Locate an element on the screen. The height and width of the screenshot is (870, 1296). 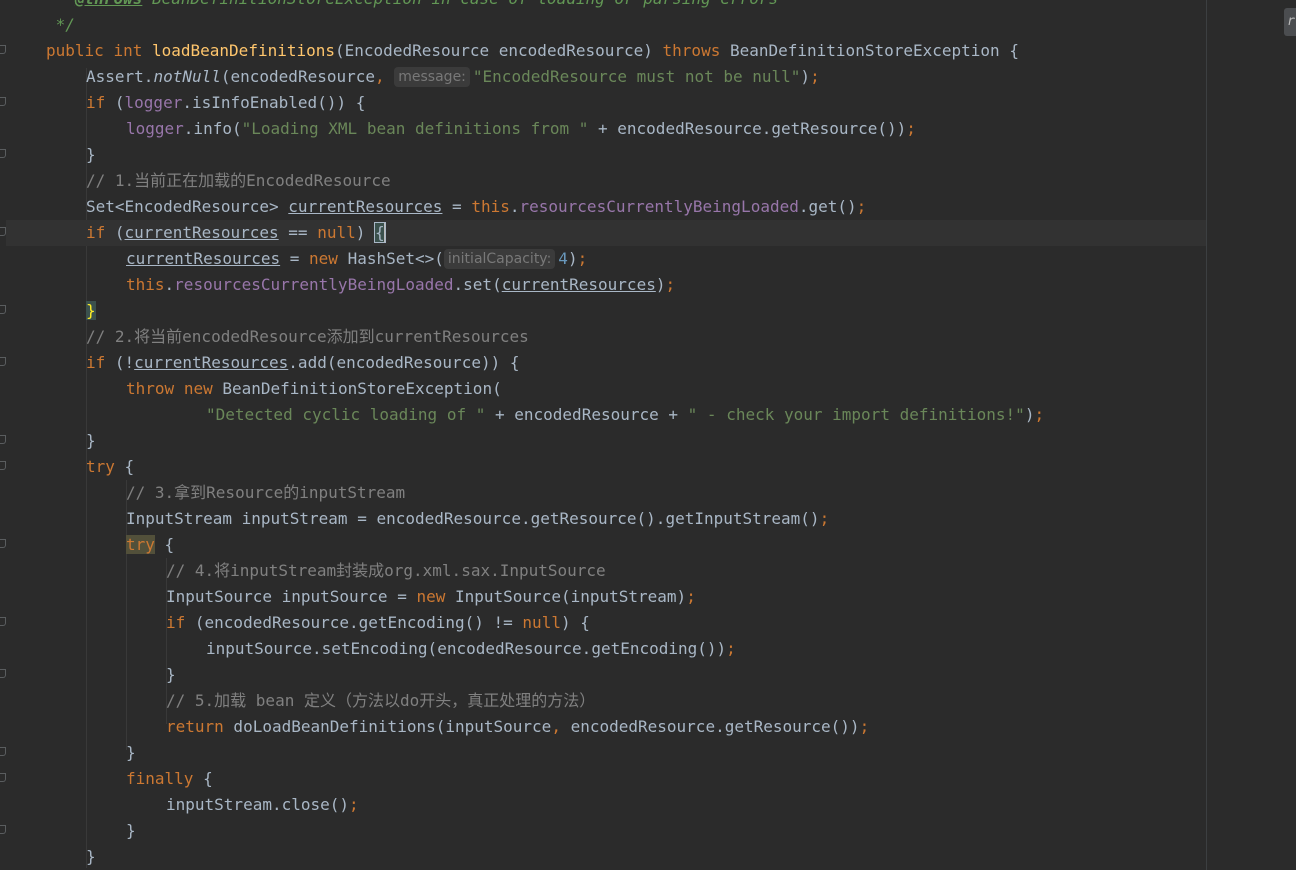
keyword: throws is located at coordinates (691, 50).